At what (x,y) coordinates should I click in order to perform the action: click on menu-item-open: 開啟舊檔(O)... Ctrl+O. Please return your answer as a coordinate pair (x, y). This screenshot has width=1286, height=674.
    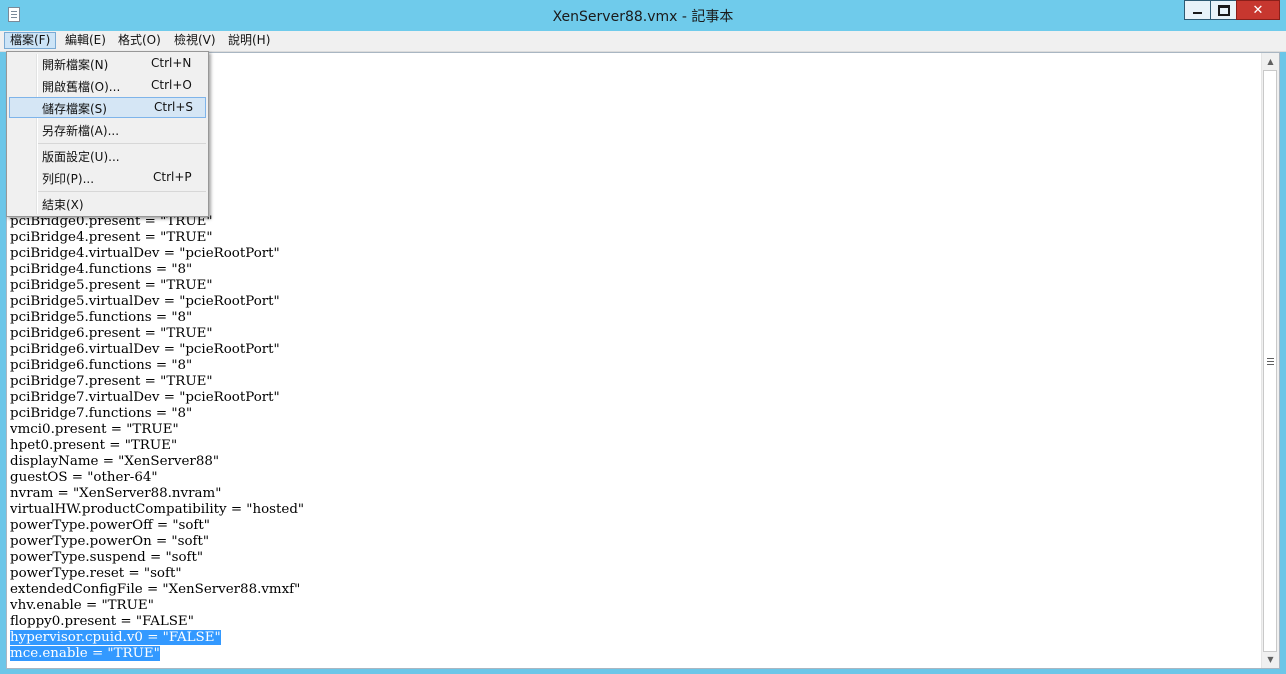
    Looking at the image, I should click on (107, 85).